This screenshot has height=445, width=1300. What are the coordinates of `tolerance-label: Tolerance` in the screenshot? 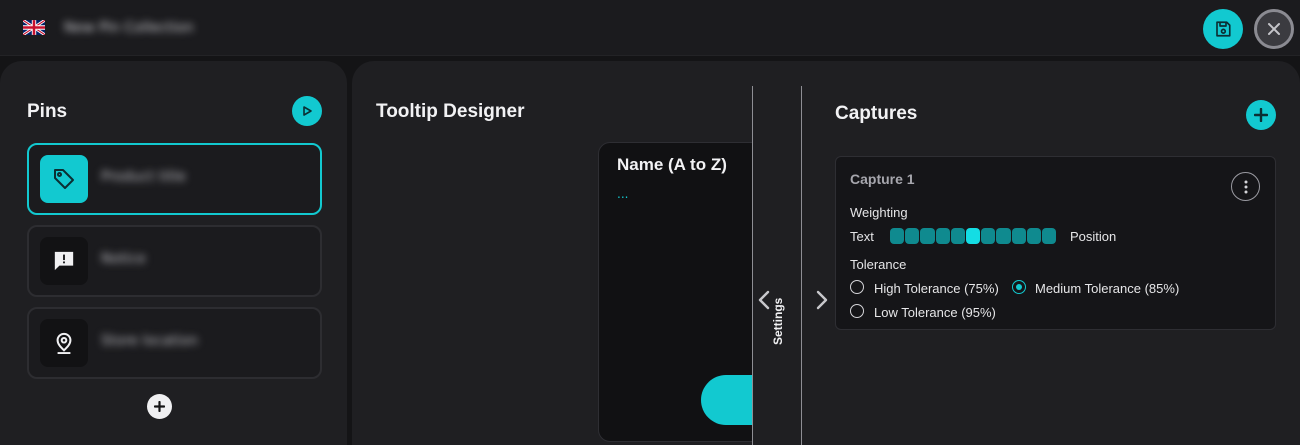 It's located at (878, 264).